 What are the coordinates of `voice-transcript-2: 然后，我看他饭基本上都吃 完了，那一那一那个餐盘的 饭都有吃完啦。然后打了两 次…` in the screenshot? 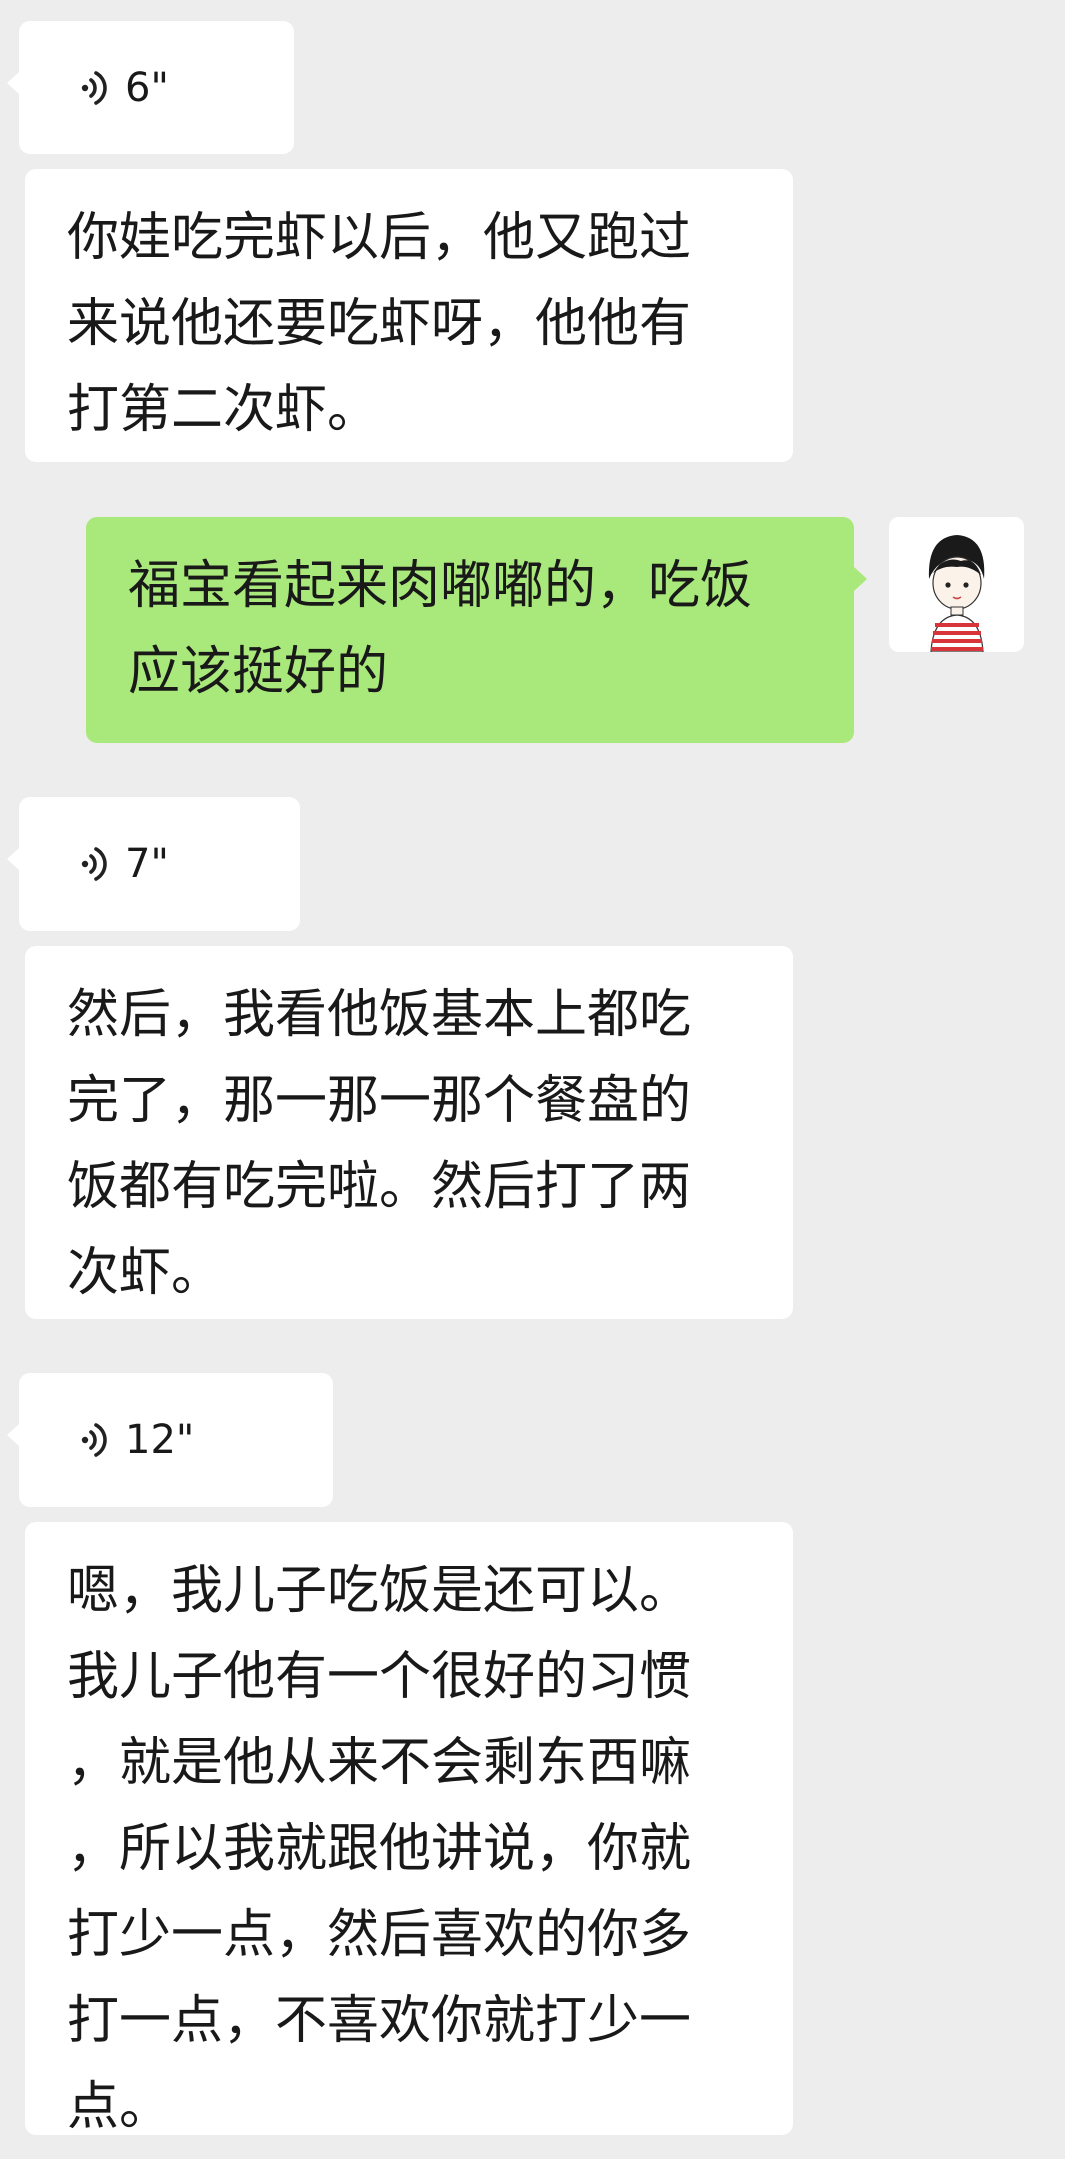 It's located at (409, 1132).